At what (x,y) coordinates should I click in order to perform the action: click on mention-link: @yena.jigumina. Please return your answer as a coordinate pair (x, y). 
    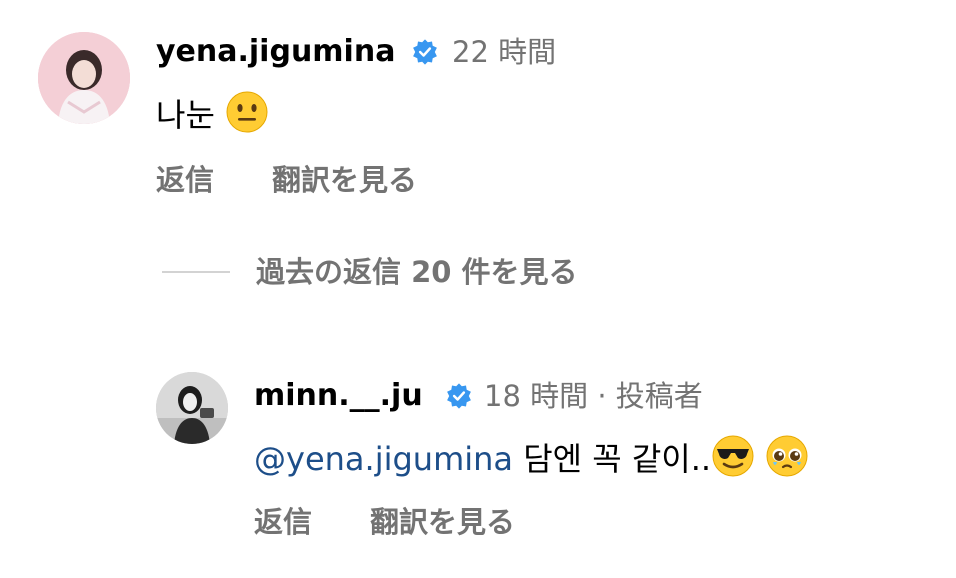
    Looking at the image, I should click on (383, 459).